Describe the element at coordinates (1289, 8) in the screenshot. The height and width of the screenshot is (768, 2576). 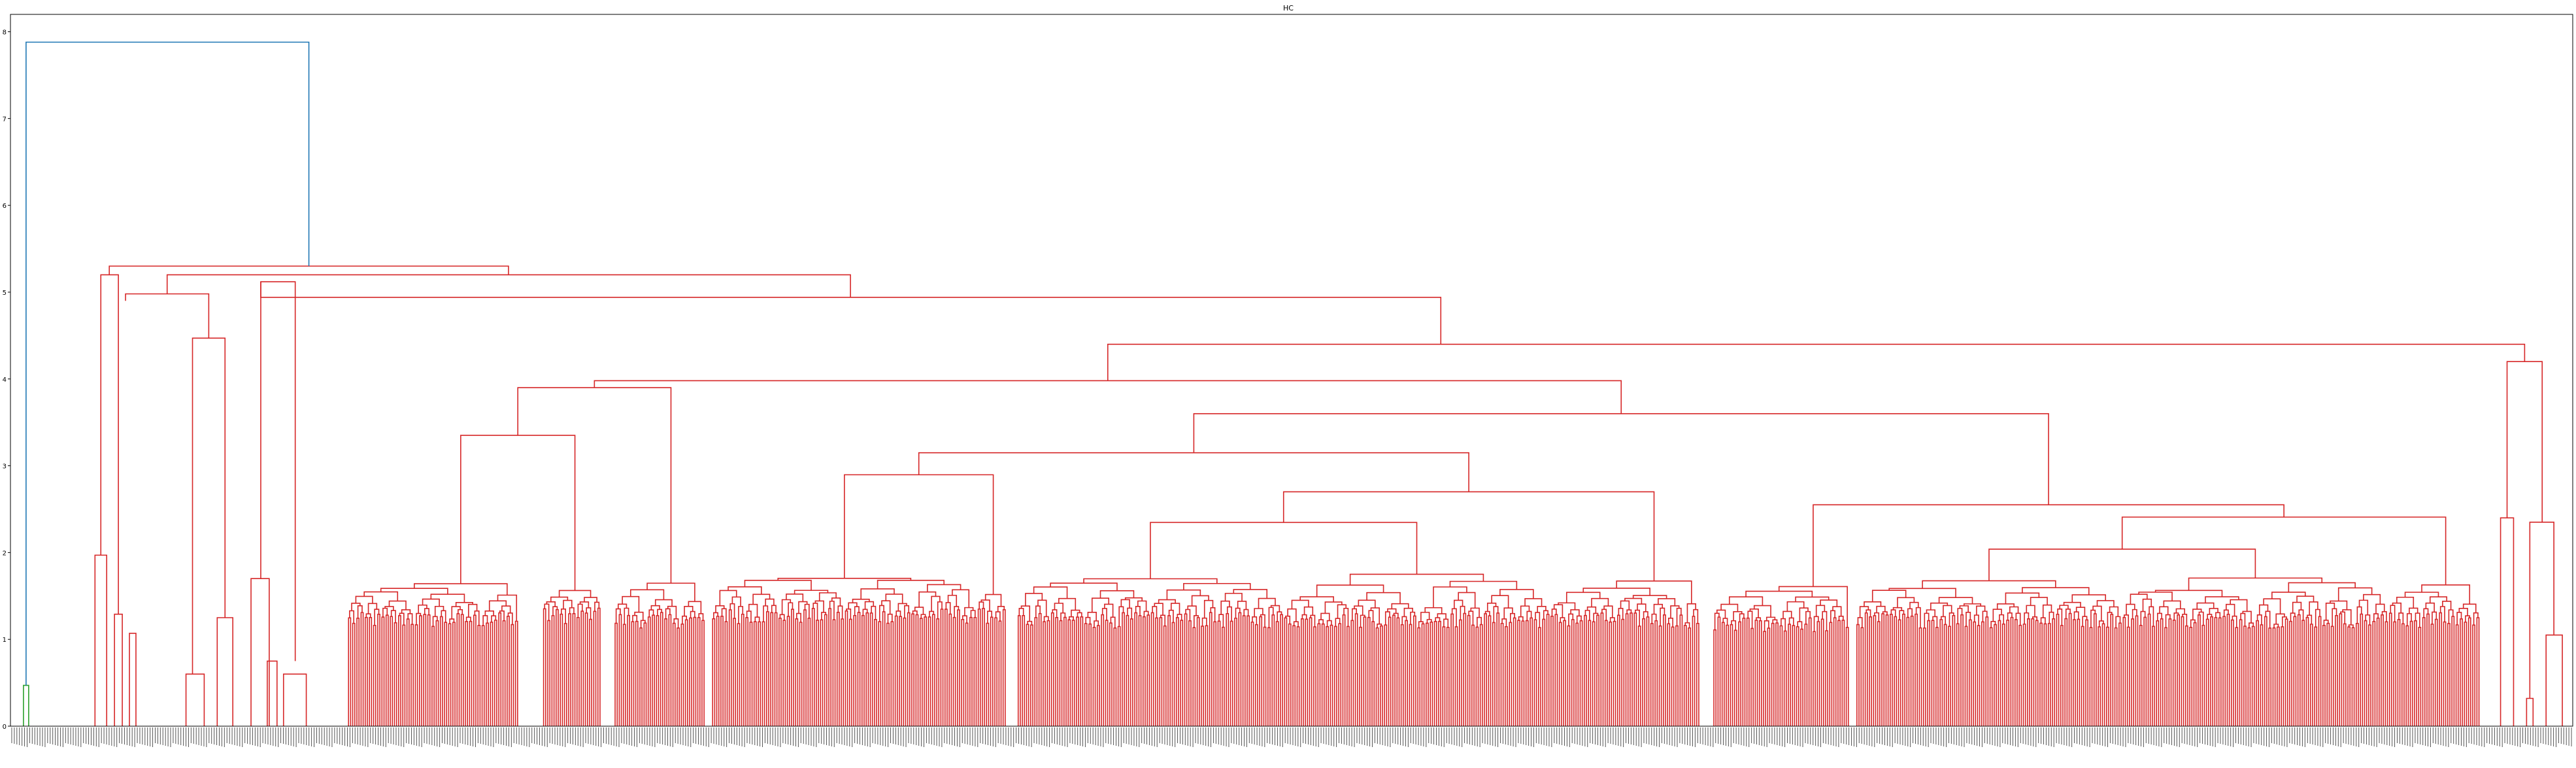
I see `chart-title: HC` at that location.